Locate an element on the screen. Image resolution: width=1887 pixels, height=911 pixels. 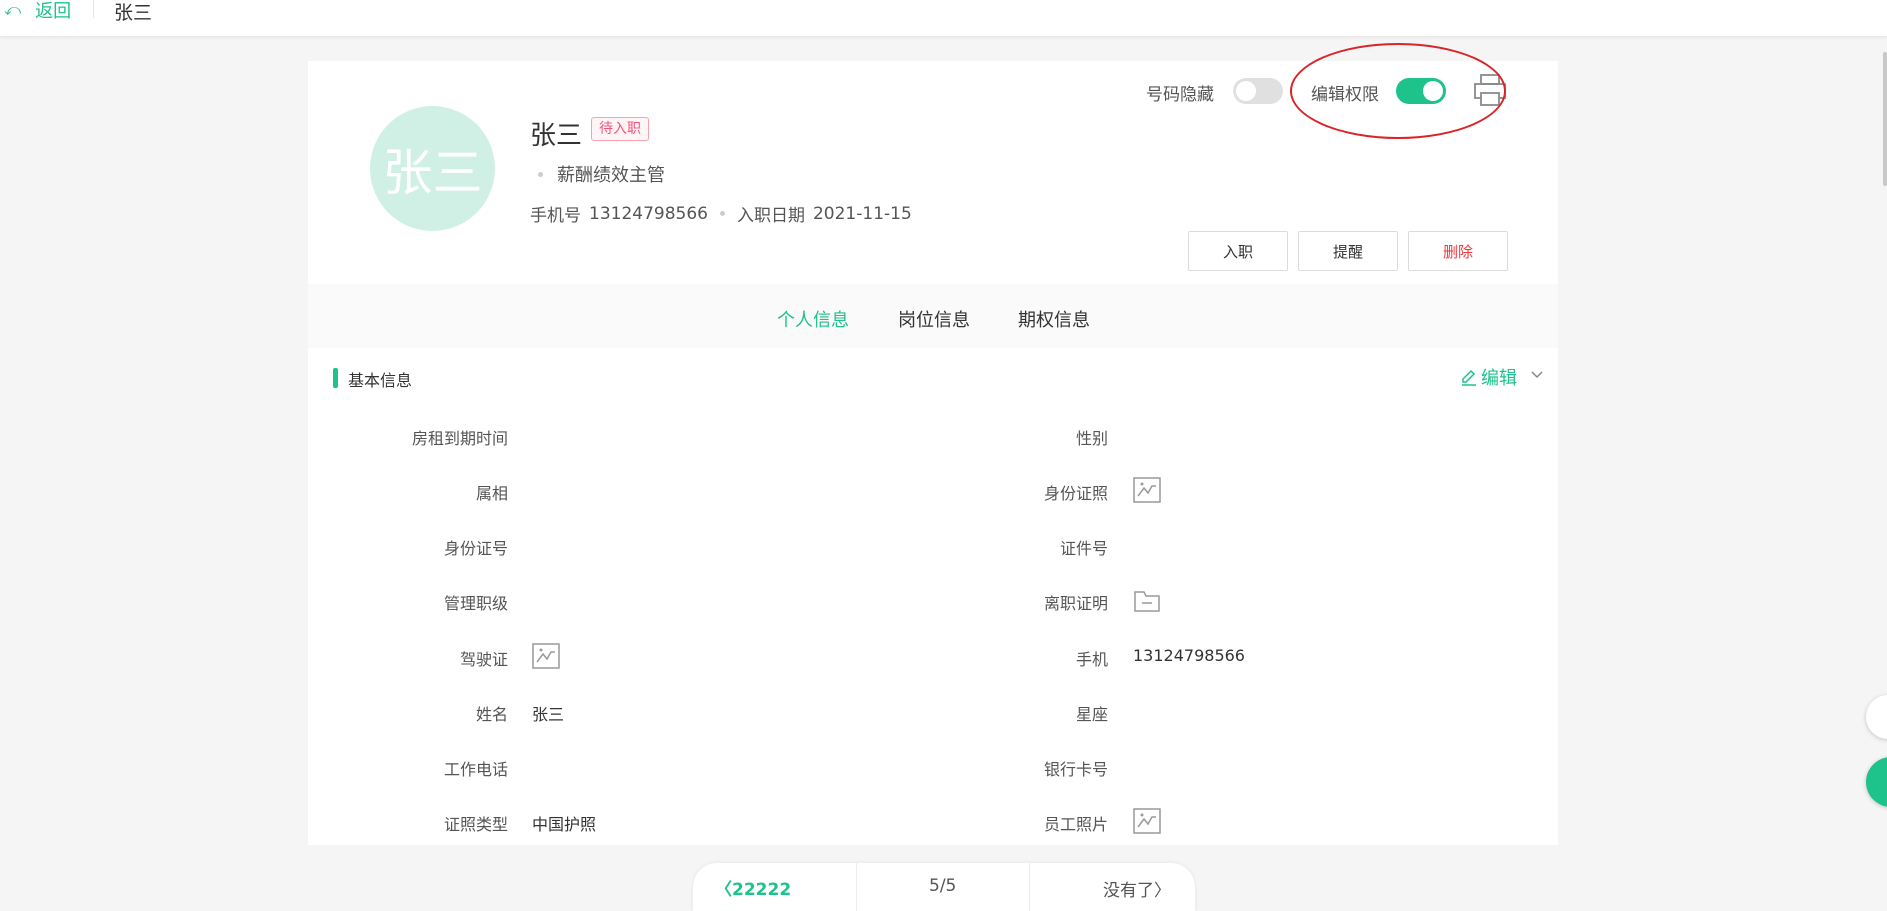
field-label: 性别 is located at coordinates (1091, 438).